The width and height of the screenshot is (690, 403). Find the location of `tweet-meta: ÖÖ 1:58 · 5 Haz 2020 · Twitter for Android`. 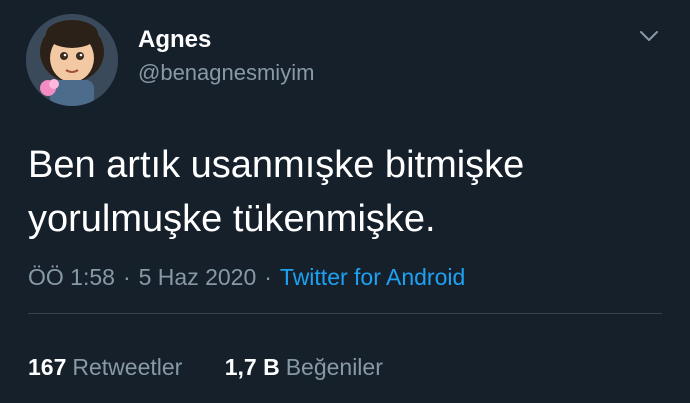

tweet-meta: ÖÖ 1:58 · 5 Haz 2020 · Twitter for Android is located at coordinates (246, 277).